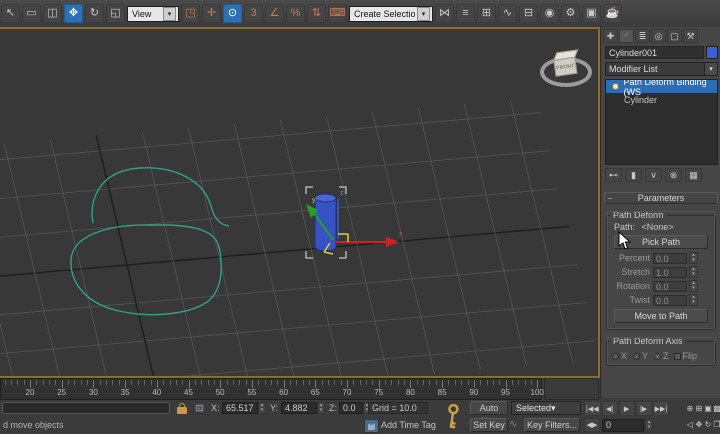 This screenshot has height=434, width=720. Describe the element at coordinates (655, 69) in the screenshot. I see `modifier-list-dropdown: Modifier List` at that location.